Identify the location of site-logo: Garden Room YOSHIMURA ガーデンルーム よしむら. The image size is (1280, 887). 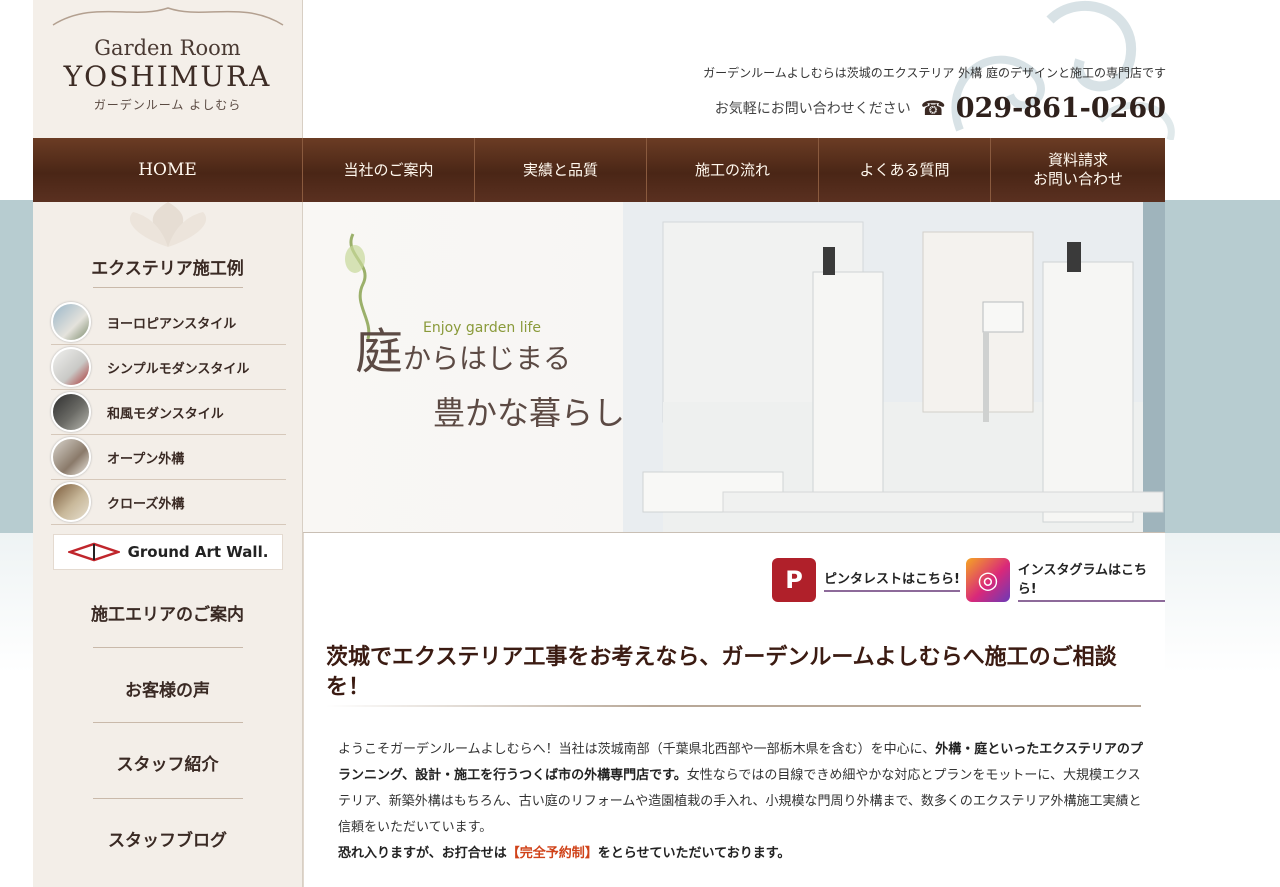
(168, 70).